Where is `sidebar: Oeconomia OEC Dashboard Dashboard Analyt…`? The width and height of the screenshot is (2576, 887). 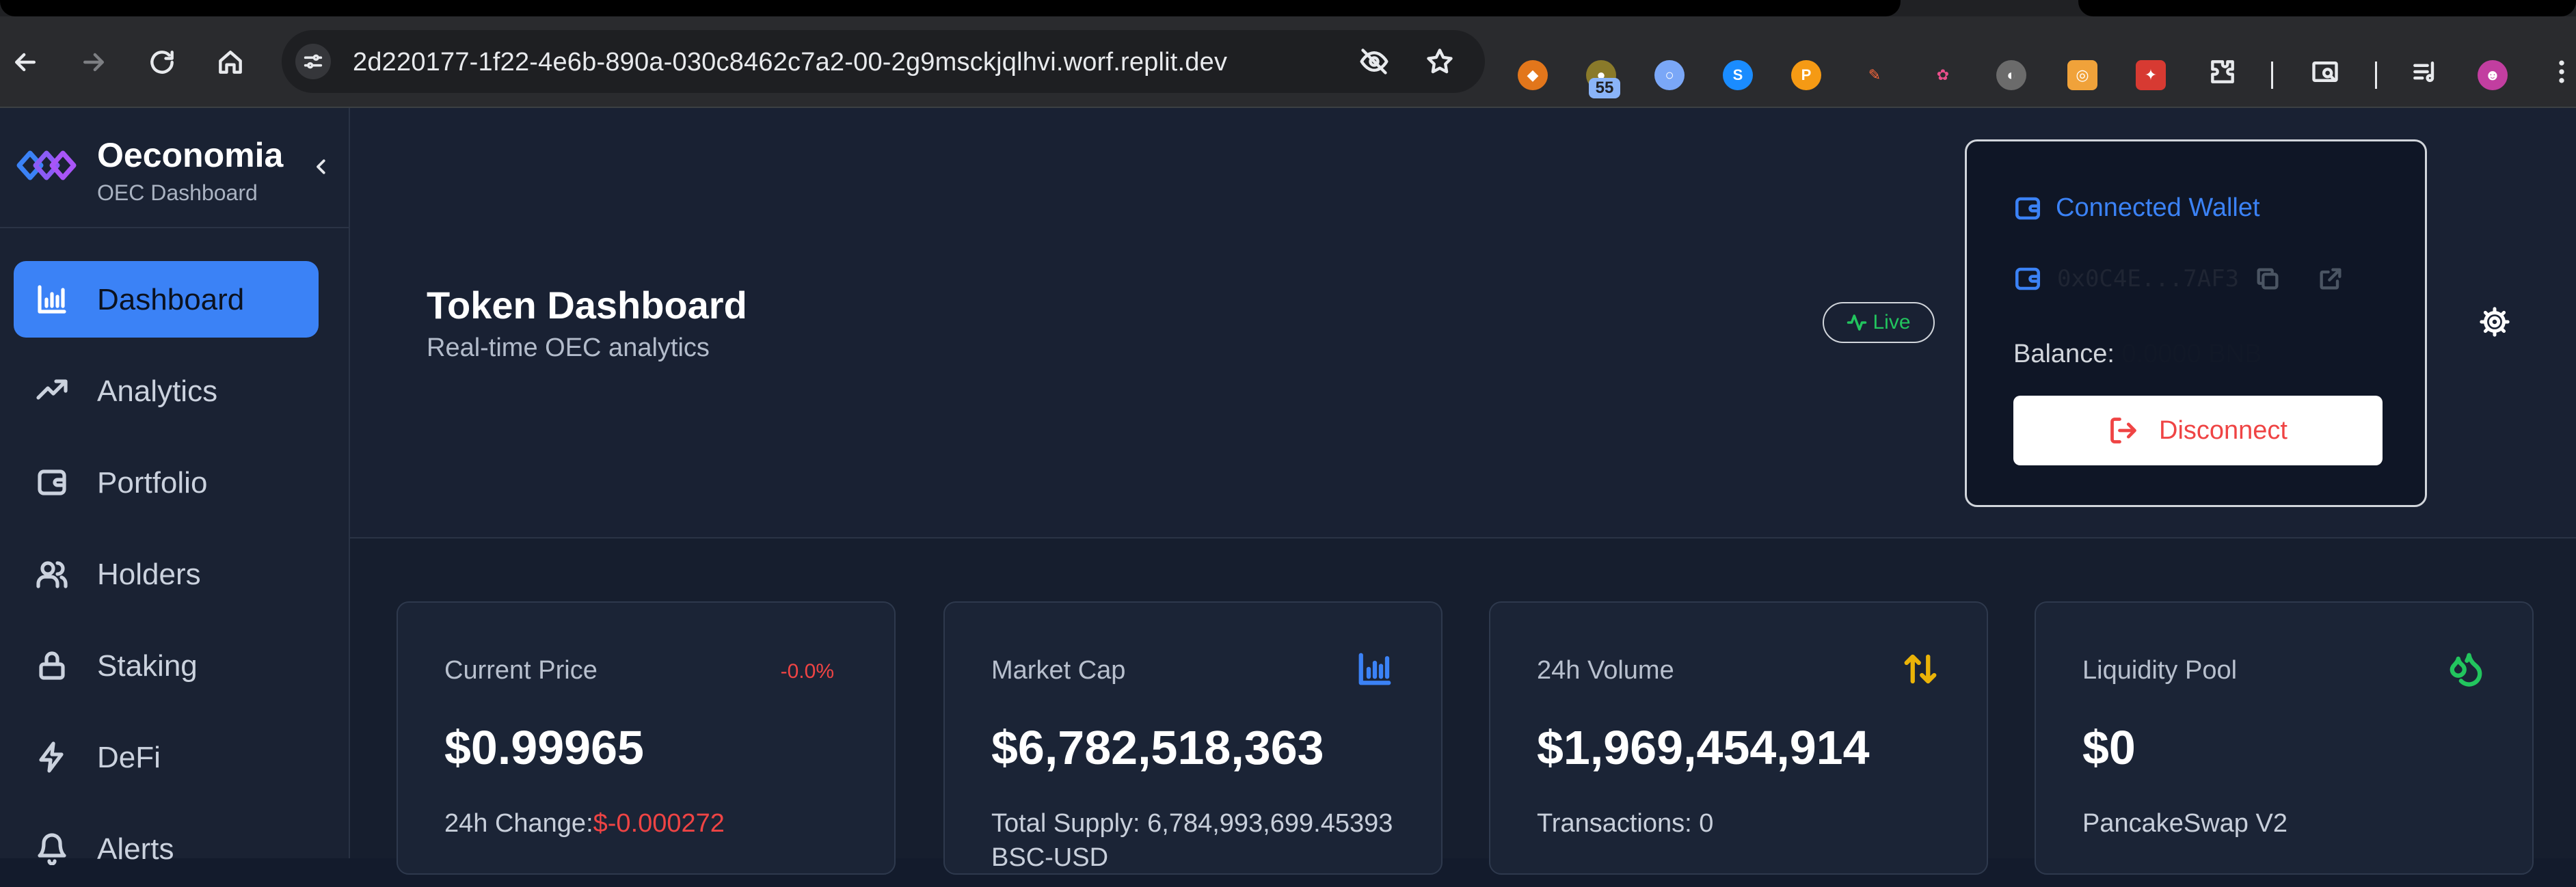
sidebar: Oeconomia OEC Dashboard Dashboard Analyt… is located at coordinates (175, 487).